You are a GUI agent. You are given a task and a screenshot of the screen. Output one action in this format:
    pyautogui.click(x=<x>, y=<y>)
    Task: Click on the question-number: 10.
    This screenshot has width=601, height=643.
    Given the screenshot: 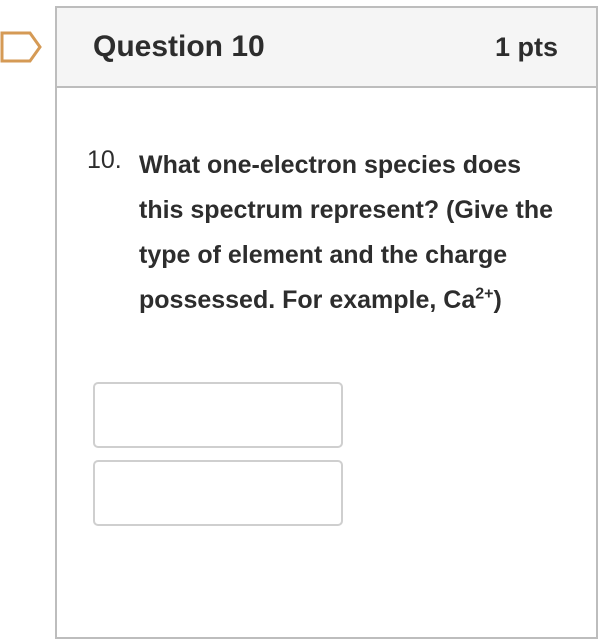 What is the action you would take?
    pyautogui.click(x=104, y=160)
    